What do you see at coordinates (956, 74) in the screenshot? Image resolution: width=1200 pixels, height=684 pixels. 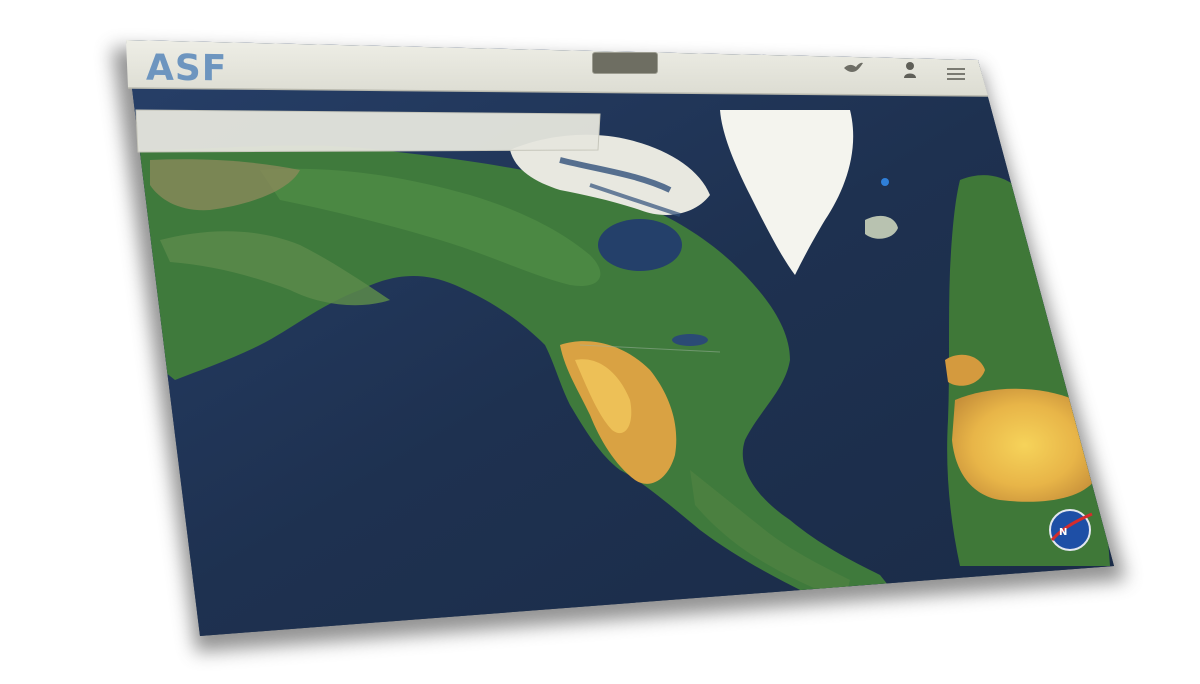 I see `hamburger-menu-icon` at bounding box center [956, 74].